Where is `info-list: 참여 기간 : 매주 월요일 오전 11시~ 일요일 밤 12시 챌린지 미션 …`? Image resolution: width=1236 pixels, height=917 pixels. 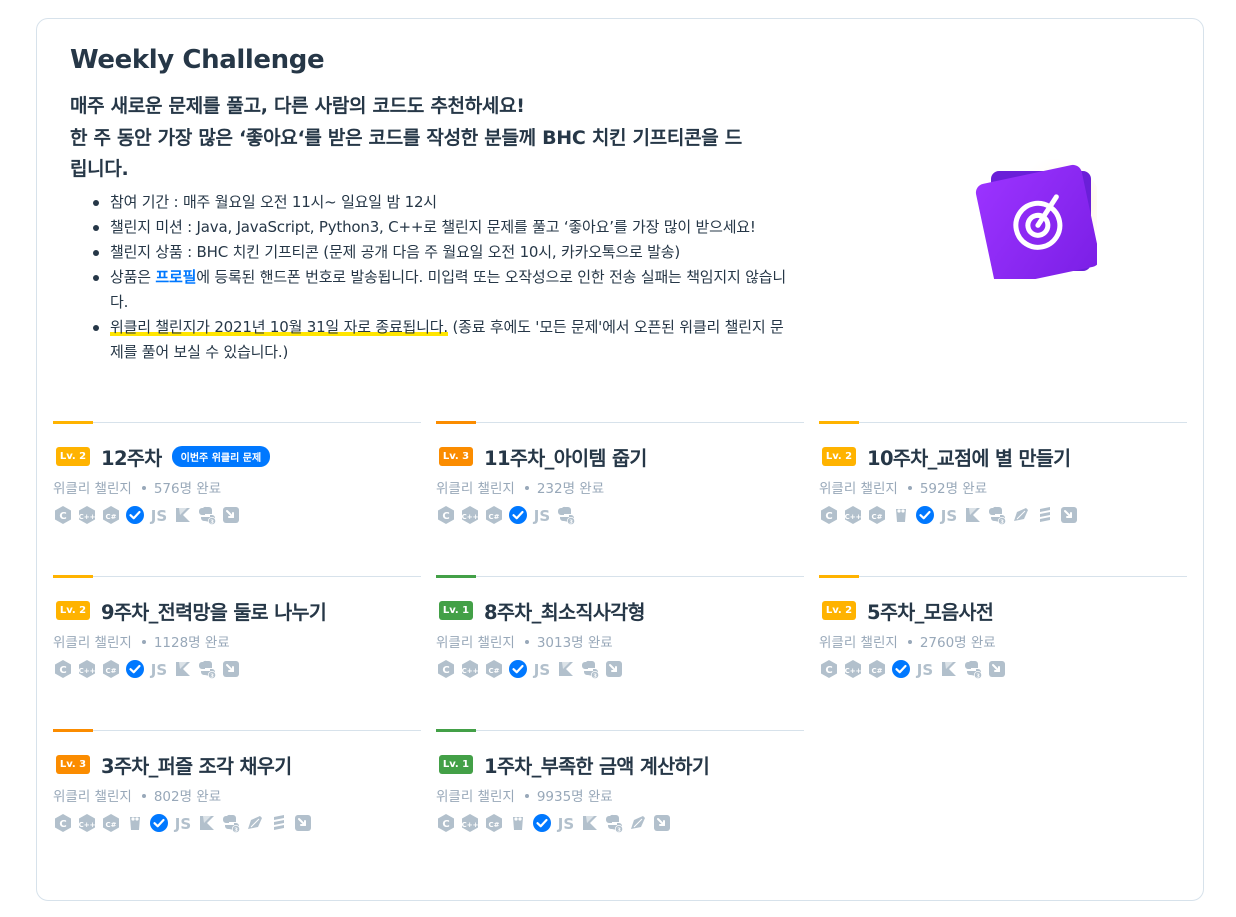 info-list: 참여 기간 : 매주 월요일 오전 11시~ 일요일 밤 12시 챌린지 미션 … is located at coordinates (443, 277).